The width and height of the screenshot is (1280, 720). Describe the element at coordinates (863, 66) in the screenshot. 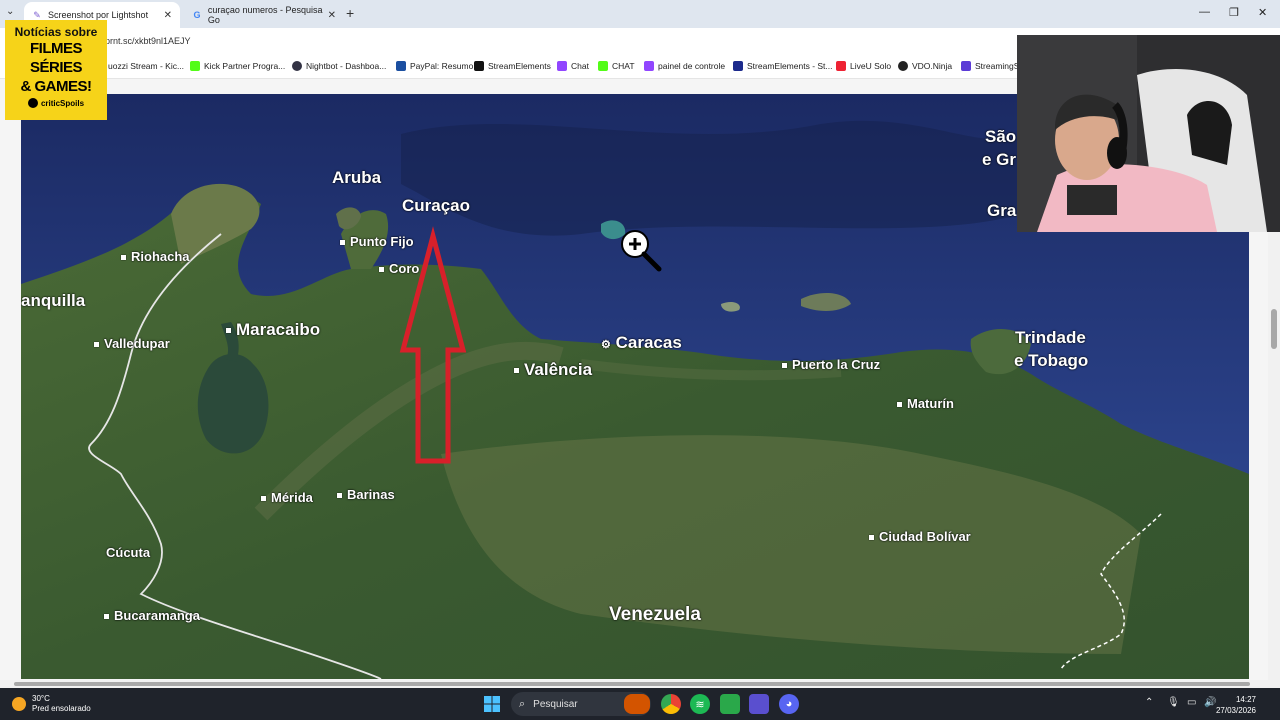

I see `bookmark-item: LiveU Solo` at that location.